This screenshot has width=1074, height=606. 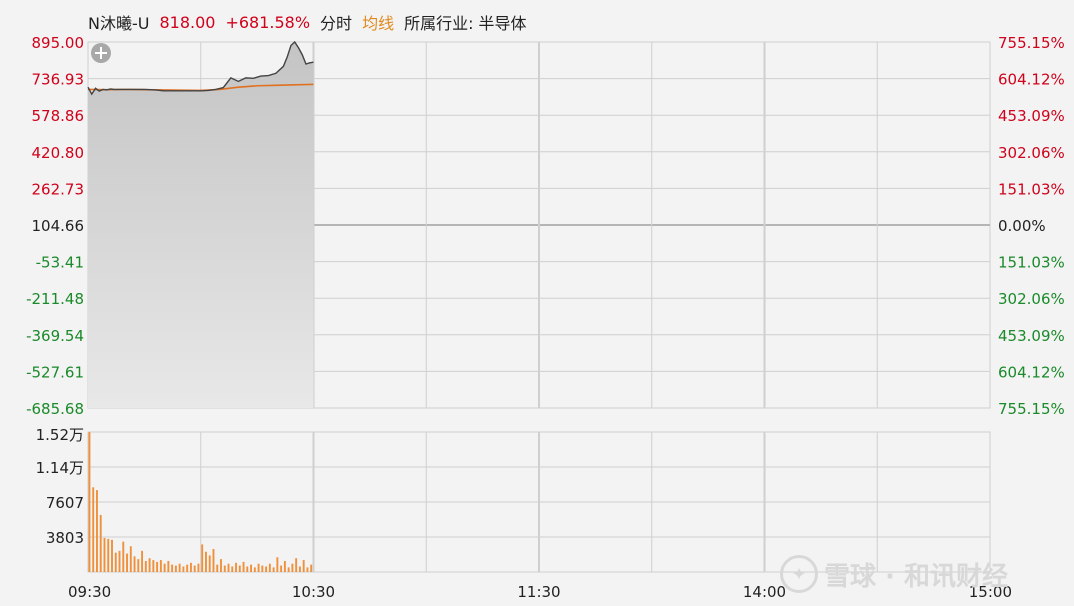 What do you see at coordinates (799, 574) in the screenshot?
I see `xueqiu-logo-icon: ✦` at bounding box center [799, 574].